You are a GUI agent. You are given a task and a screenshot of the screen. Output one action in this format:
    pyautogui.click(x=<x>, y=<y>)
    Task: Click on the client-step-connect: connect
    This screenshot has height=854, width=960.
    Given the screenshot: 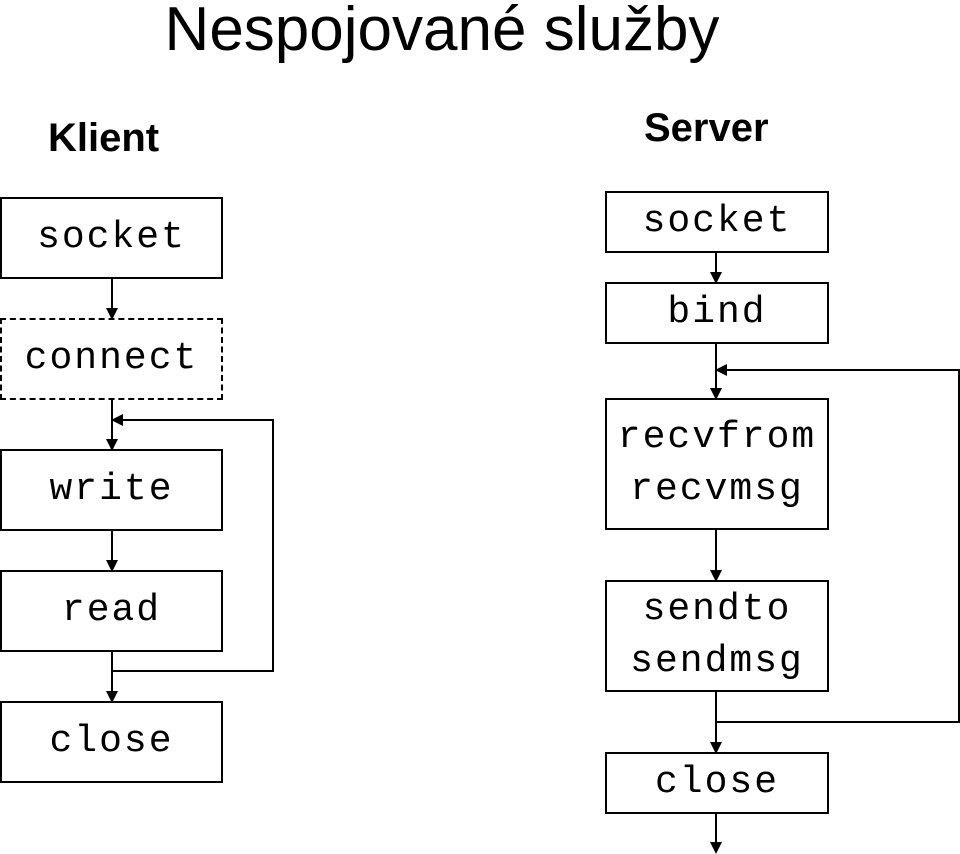 What is the action you would take?
    pyautogui.click(x=111, y=359)
    